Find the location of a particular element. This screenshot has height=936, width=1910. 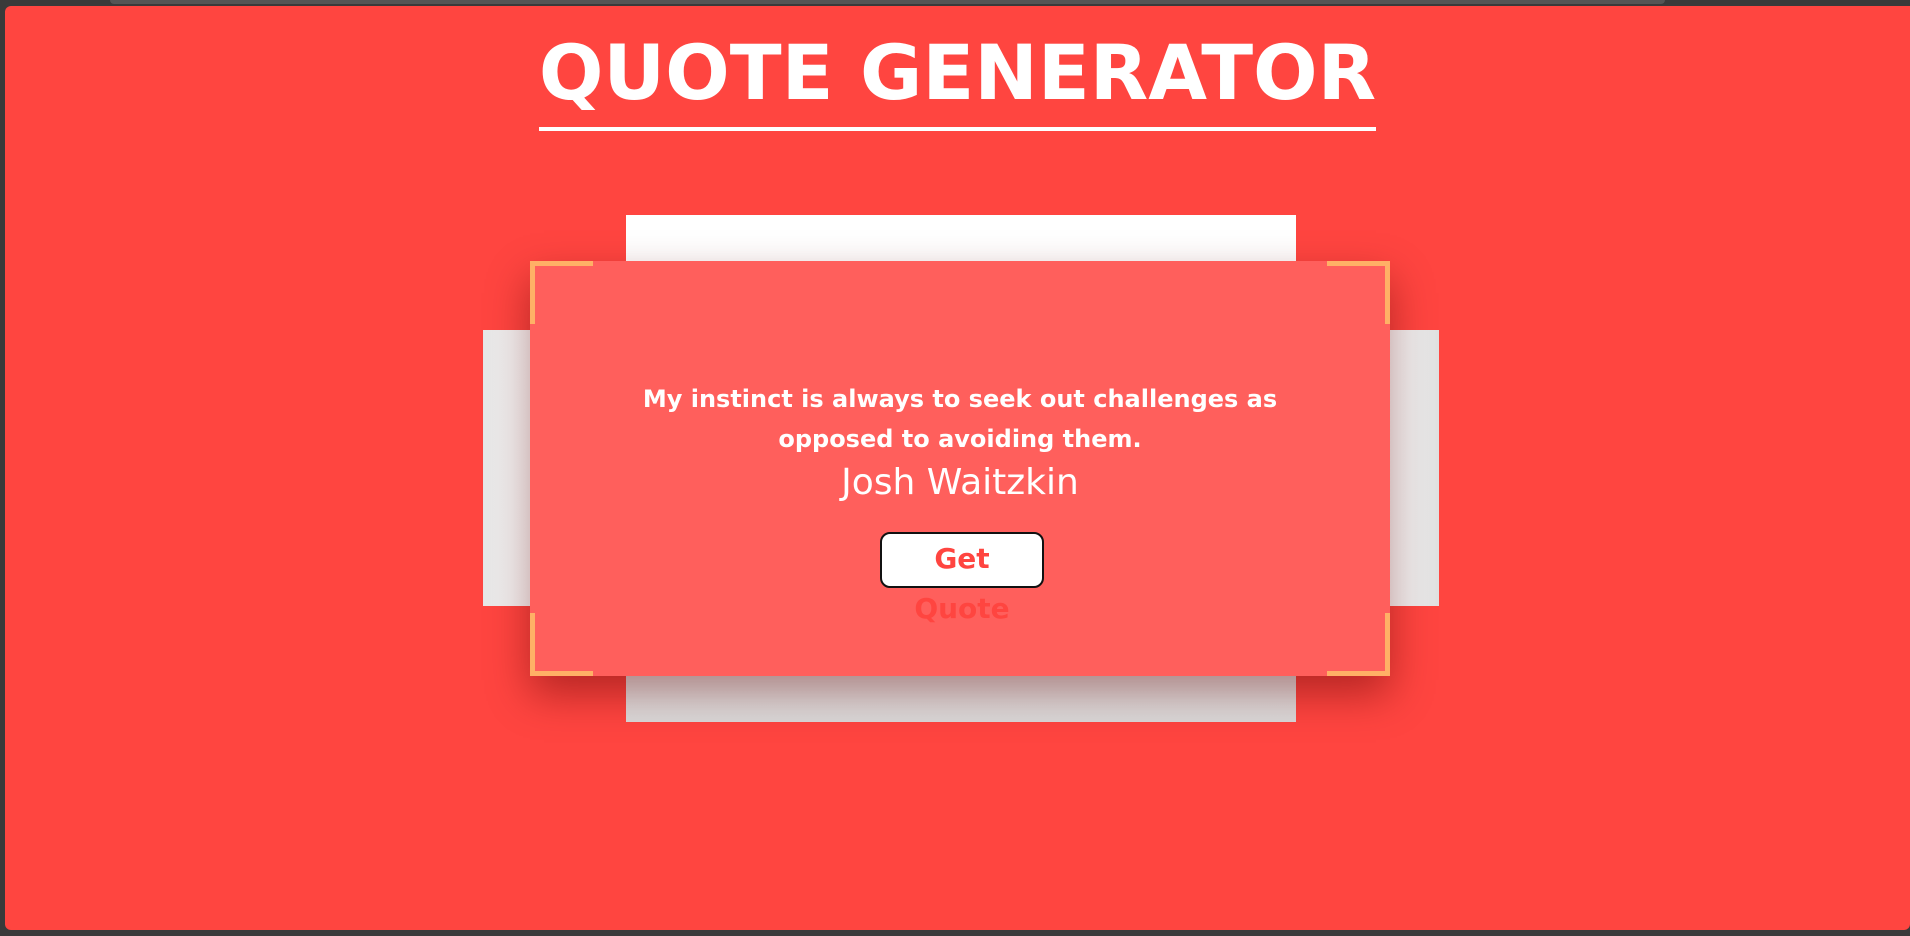

page-title: QUOTE GENERATOR is located at coordinates (957, 81).